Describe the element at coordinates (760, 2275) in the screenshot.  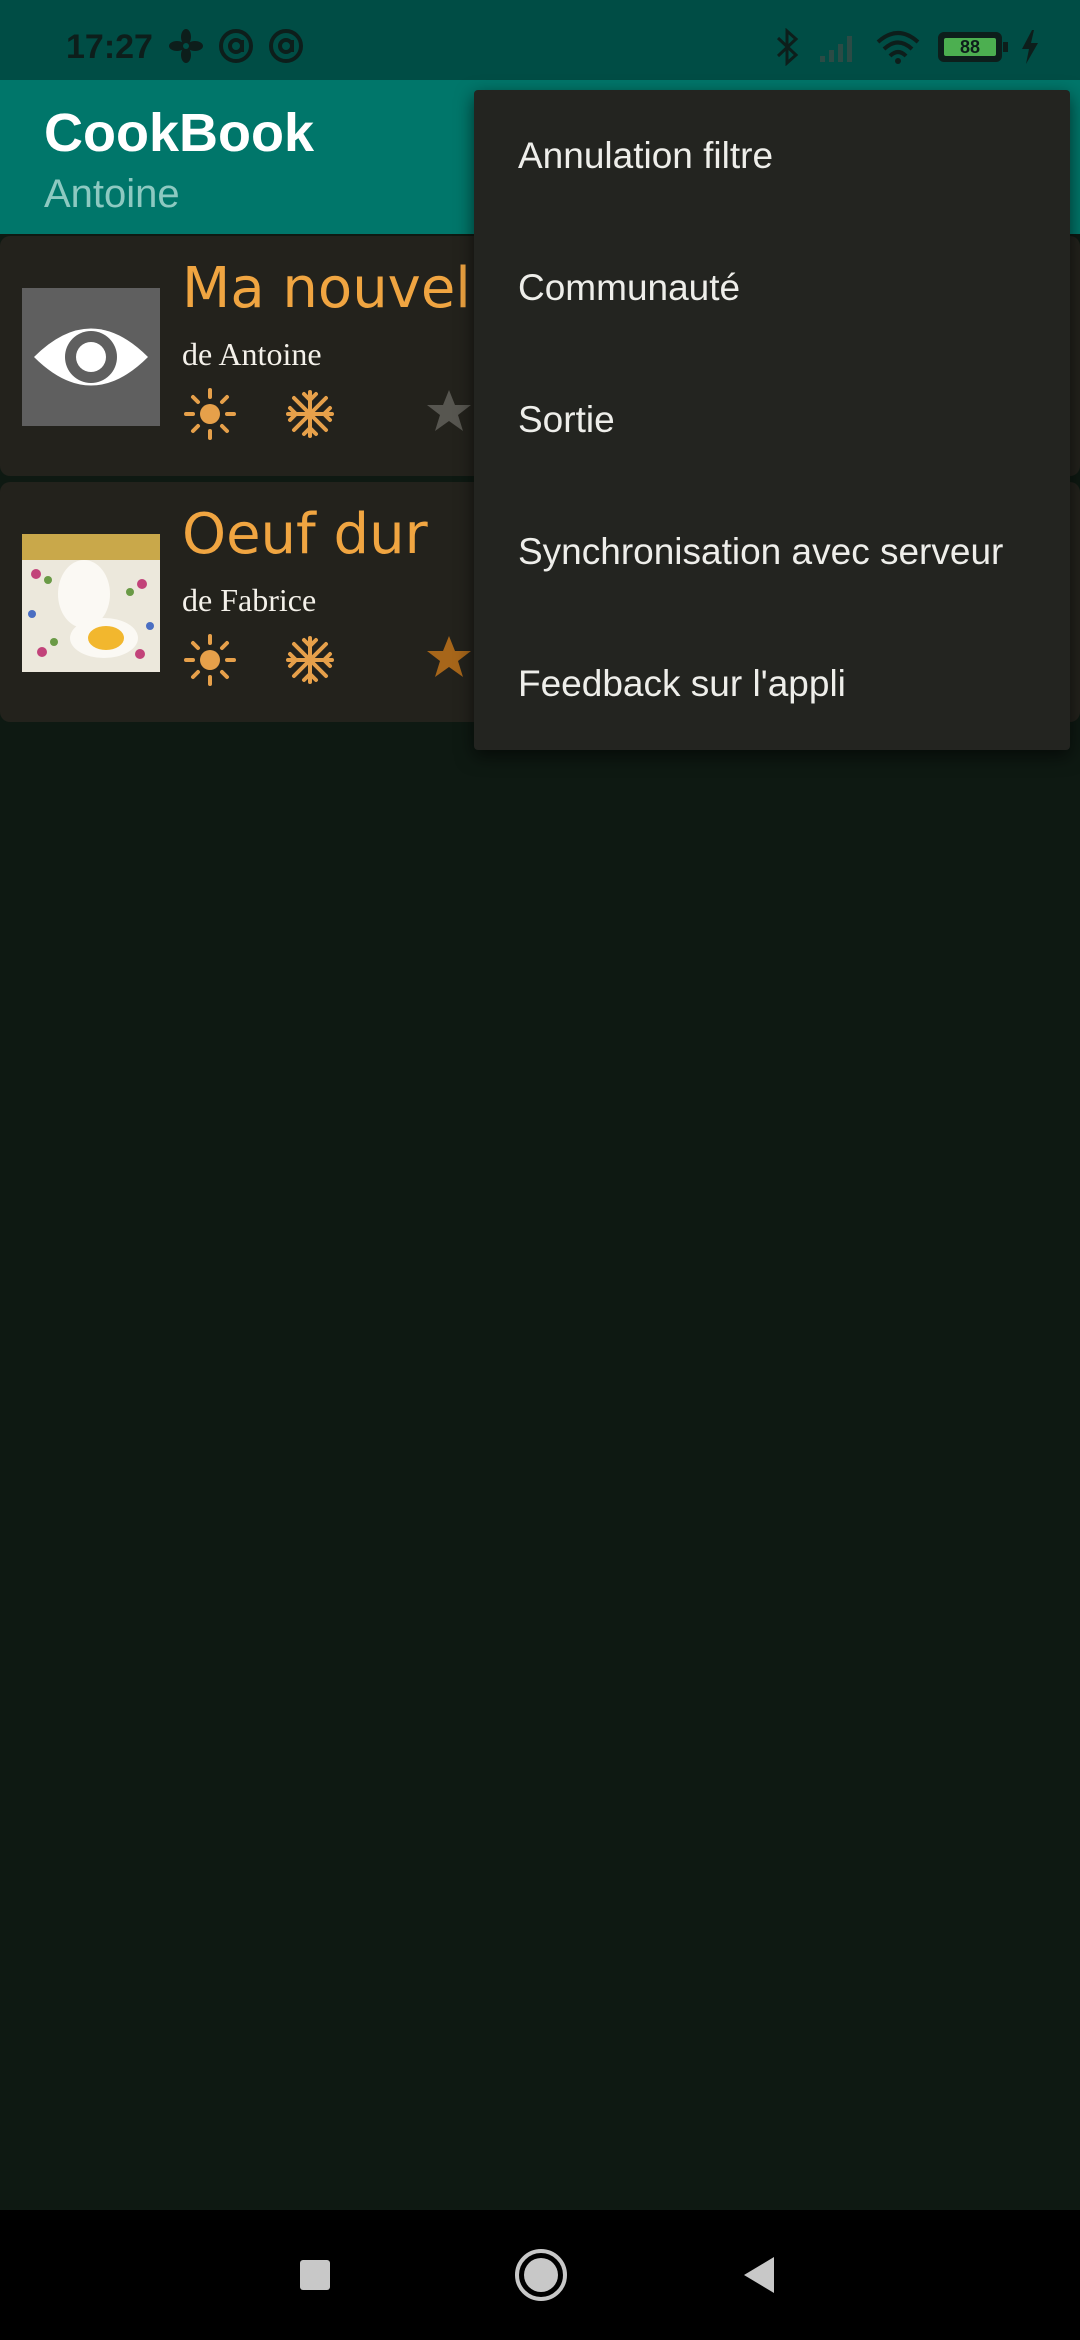
I see `back-triangle-icon` at that location.